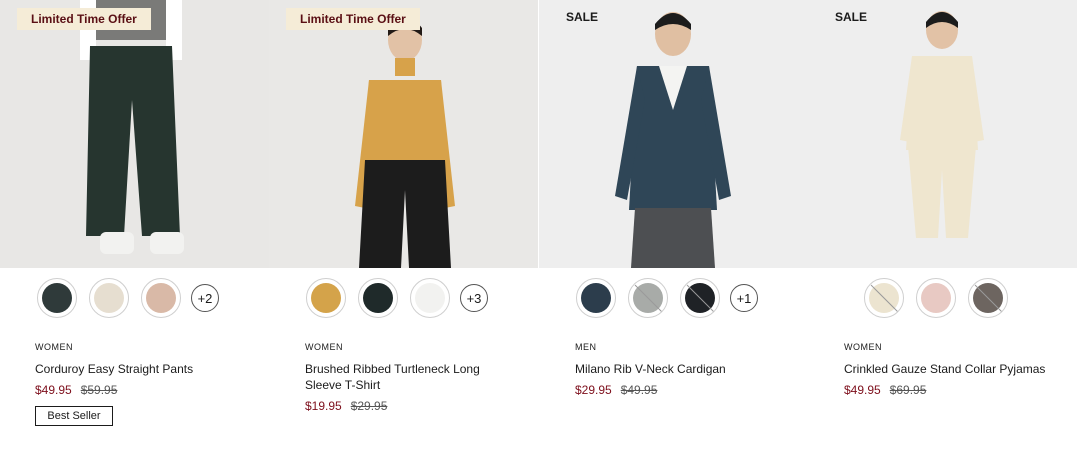 The image size is (1080, 462). I want to click on cardigan-illustration, so click(673, 134).